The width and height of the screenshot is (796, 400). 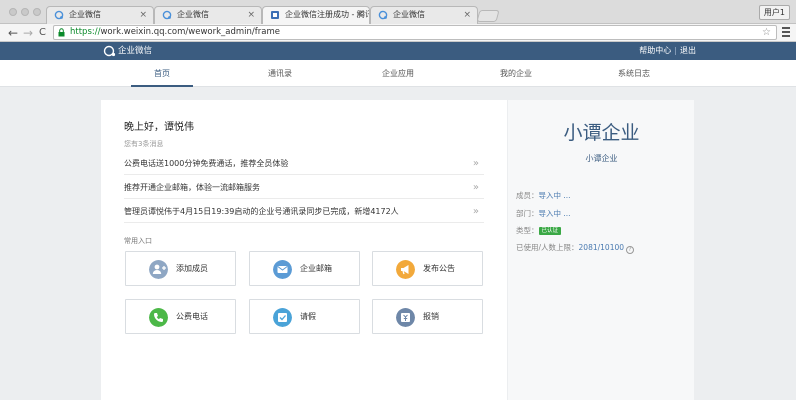 What do you see at coordinates (304, 164) in the screenshot?
I see `message-item: 公费电话送1000分钟免费通话，推荐全员体验 »` at bounding box center [304, 164].